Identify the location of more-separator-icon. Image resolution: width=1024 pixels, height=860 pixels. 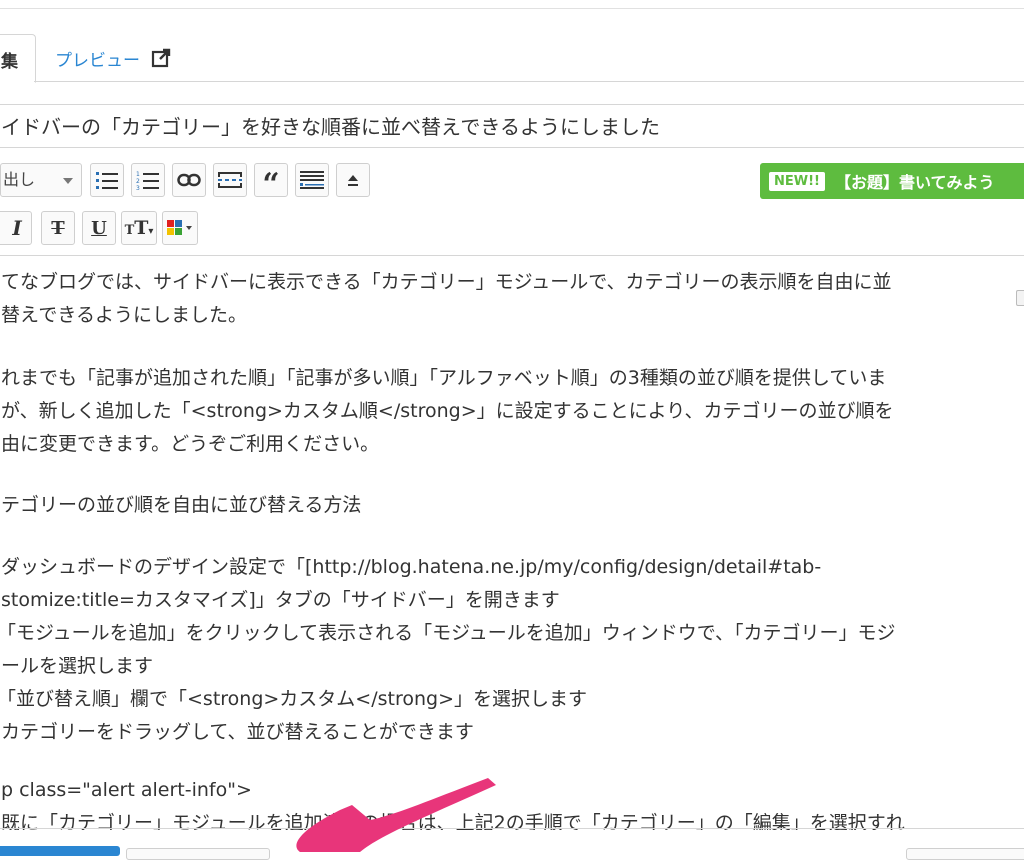
(230, 180).